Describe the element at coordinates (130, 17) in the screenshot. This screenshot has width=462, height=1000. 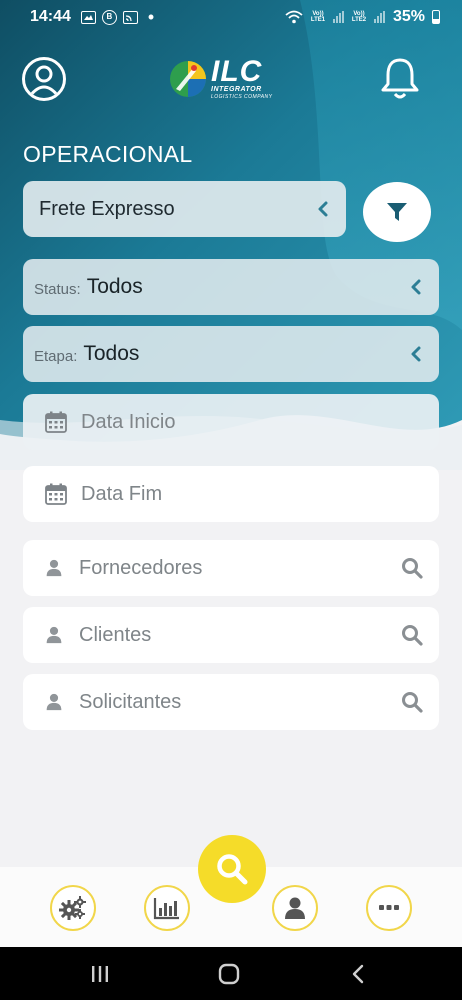
I see `cast-icon` at that location.